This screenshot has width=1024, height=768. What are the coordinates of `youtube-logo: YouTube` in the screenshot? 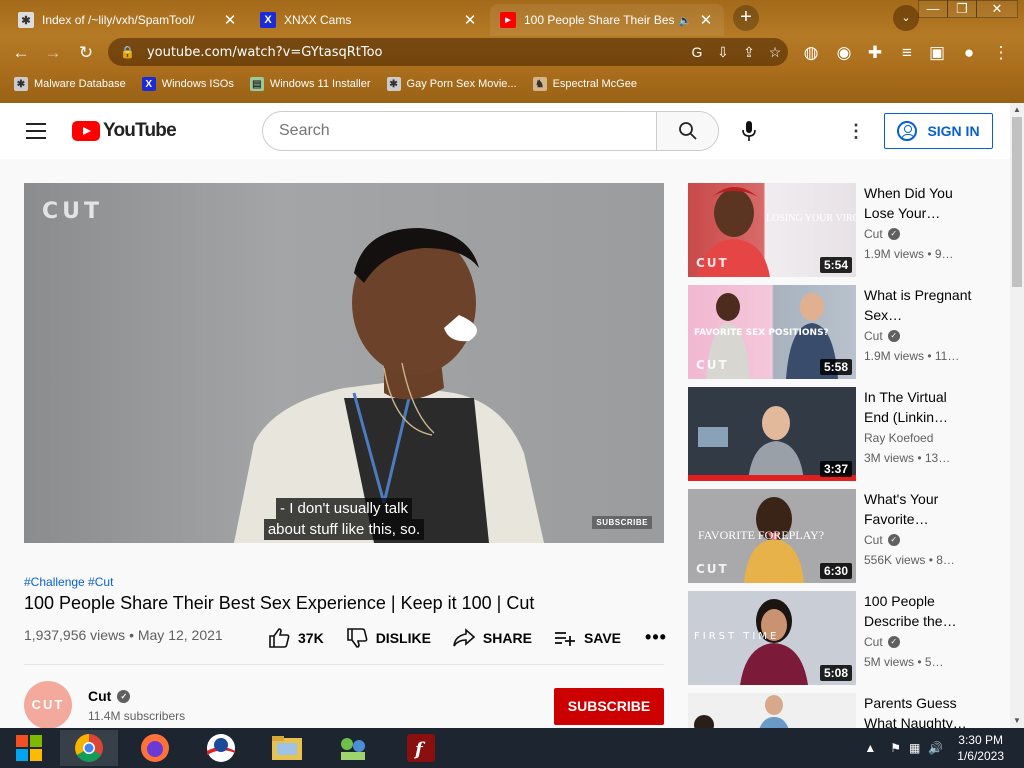 It's located at (124, 131).